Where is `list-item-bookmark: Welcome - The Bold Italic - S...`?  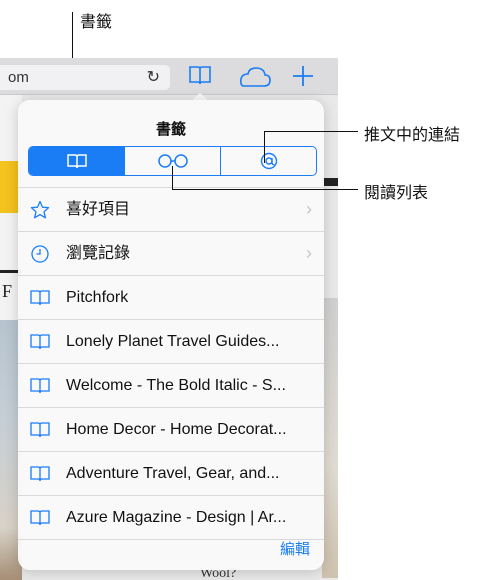
list-item-bookmark: Welcome - The Bold Italic - S... is located at coordinates (171, 385).